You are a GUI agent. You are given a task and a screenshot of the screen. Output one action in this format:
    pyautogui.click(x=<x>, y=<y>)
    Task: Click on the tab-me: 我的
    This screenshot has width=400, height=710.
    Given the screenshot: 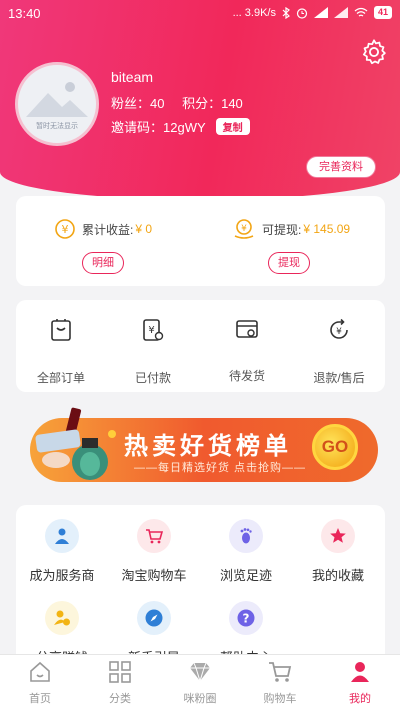 What is the action you would take?
    pyautogui.click(x=360, y=683)
    